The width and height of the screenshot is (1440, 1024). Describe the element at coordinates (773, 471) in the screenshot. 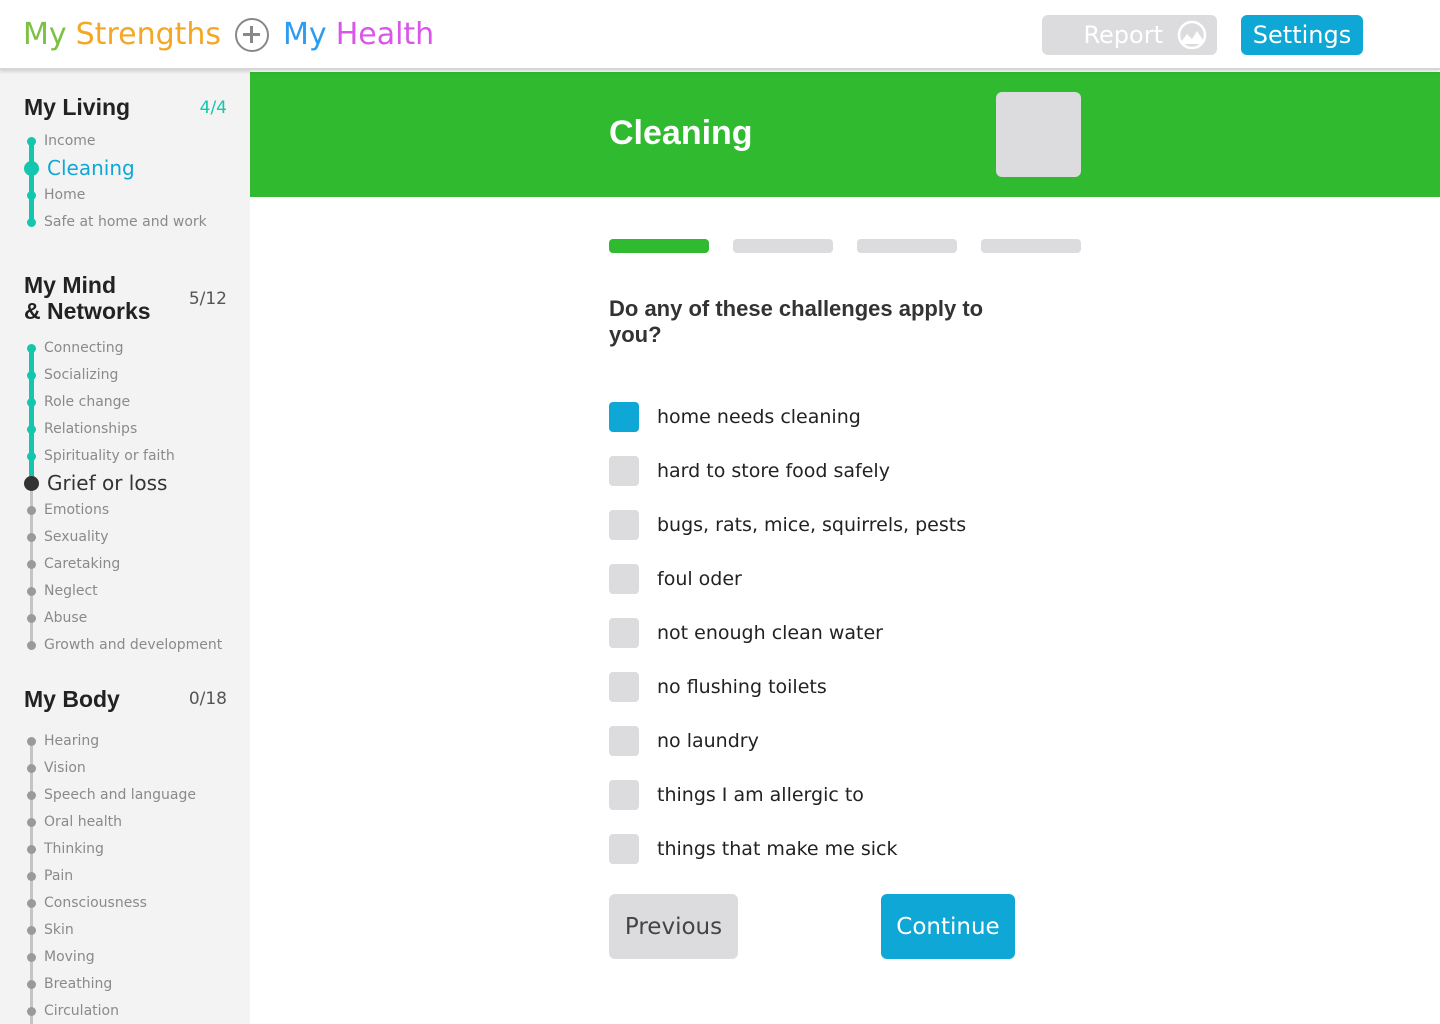

I see `option-label: hard to store food safely` at that location.